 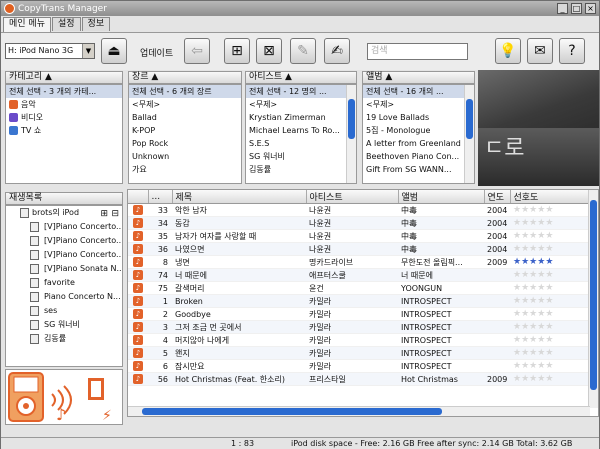 I want to click on table-row: ♪ 6 잠시만요 카밀라 INTROSPECT ★★★★★, so click(x=359, y=366).